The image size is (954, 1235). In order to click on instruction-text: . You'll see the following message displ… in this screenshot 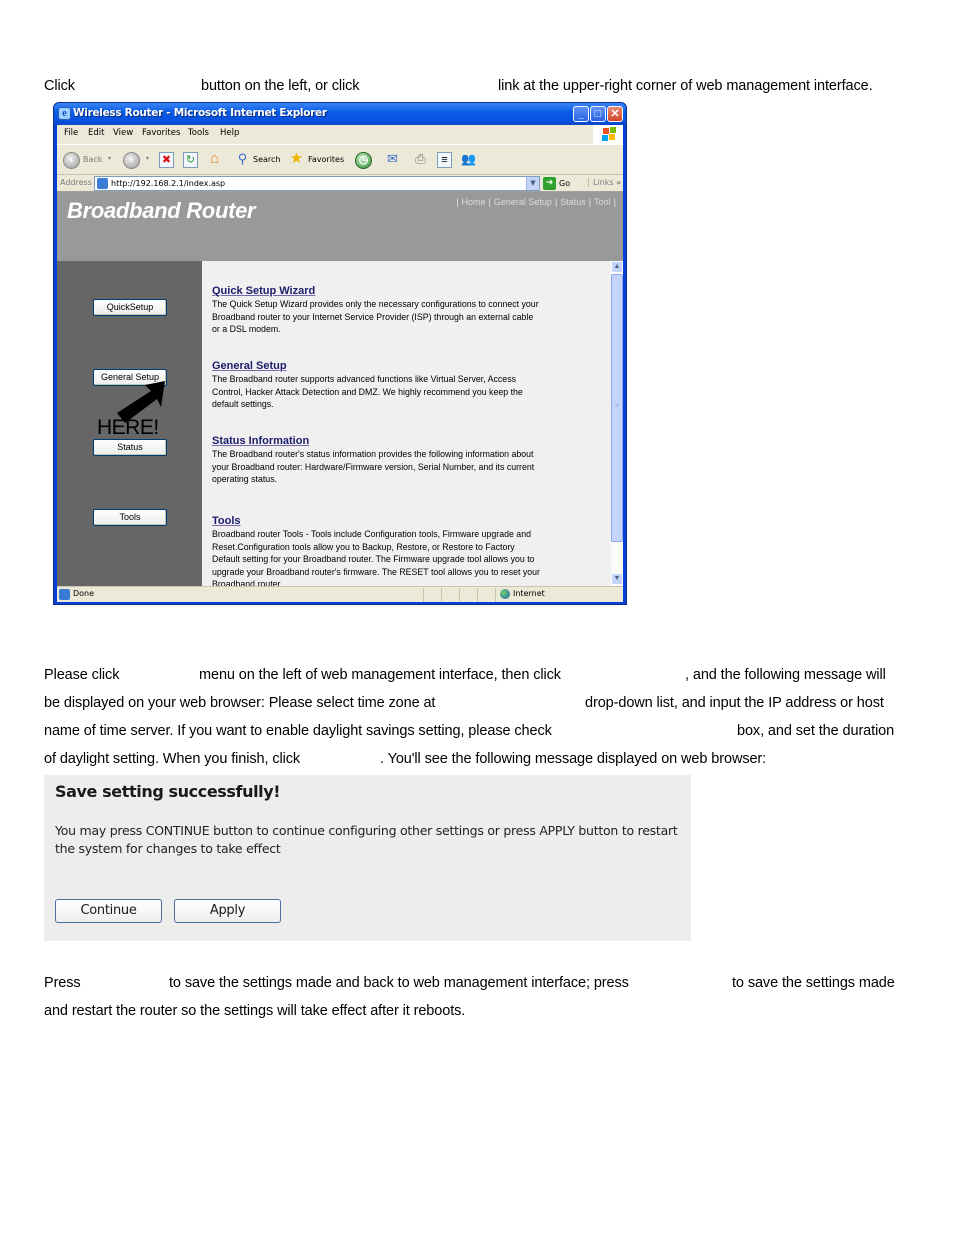, I will do `click(573, 759)`.